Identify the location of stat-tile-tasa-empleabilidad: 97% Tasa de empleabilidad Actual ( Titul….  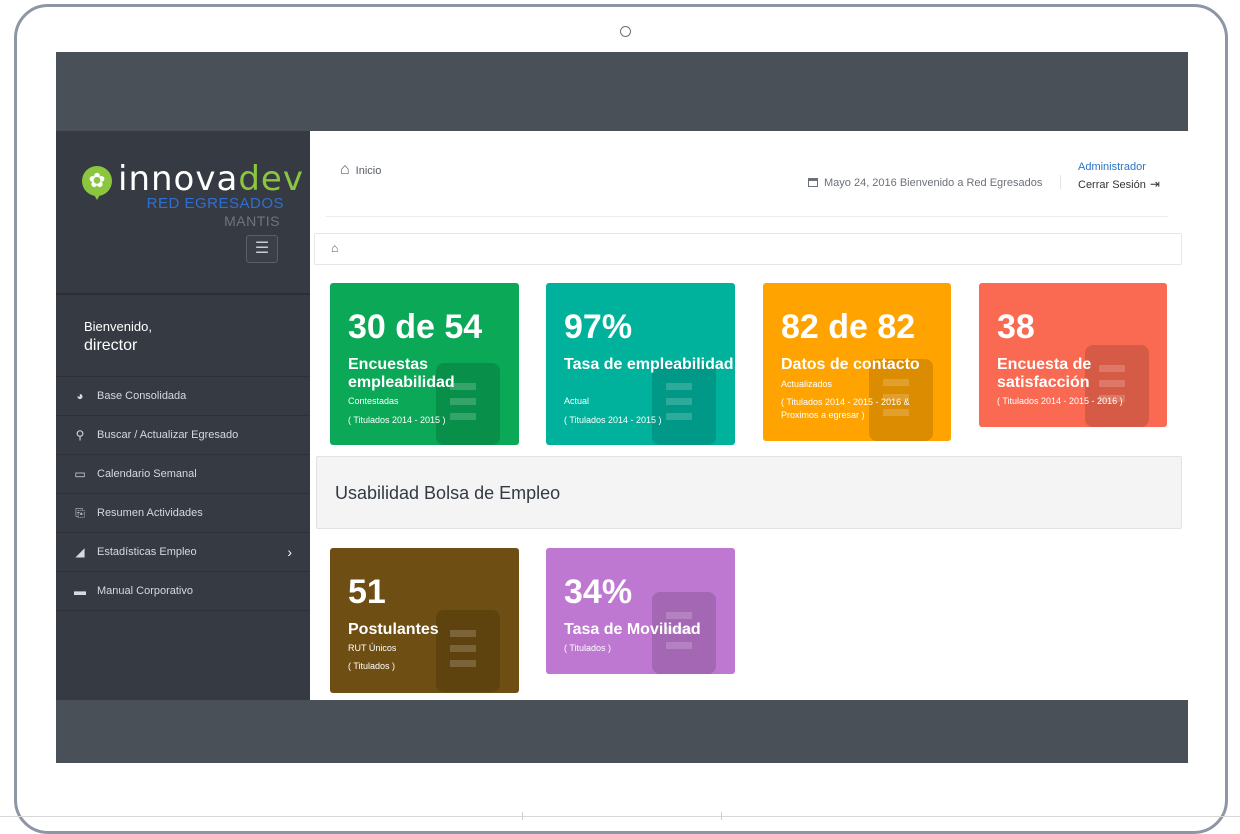
(640, 364).